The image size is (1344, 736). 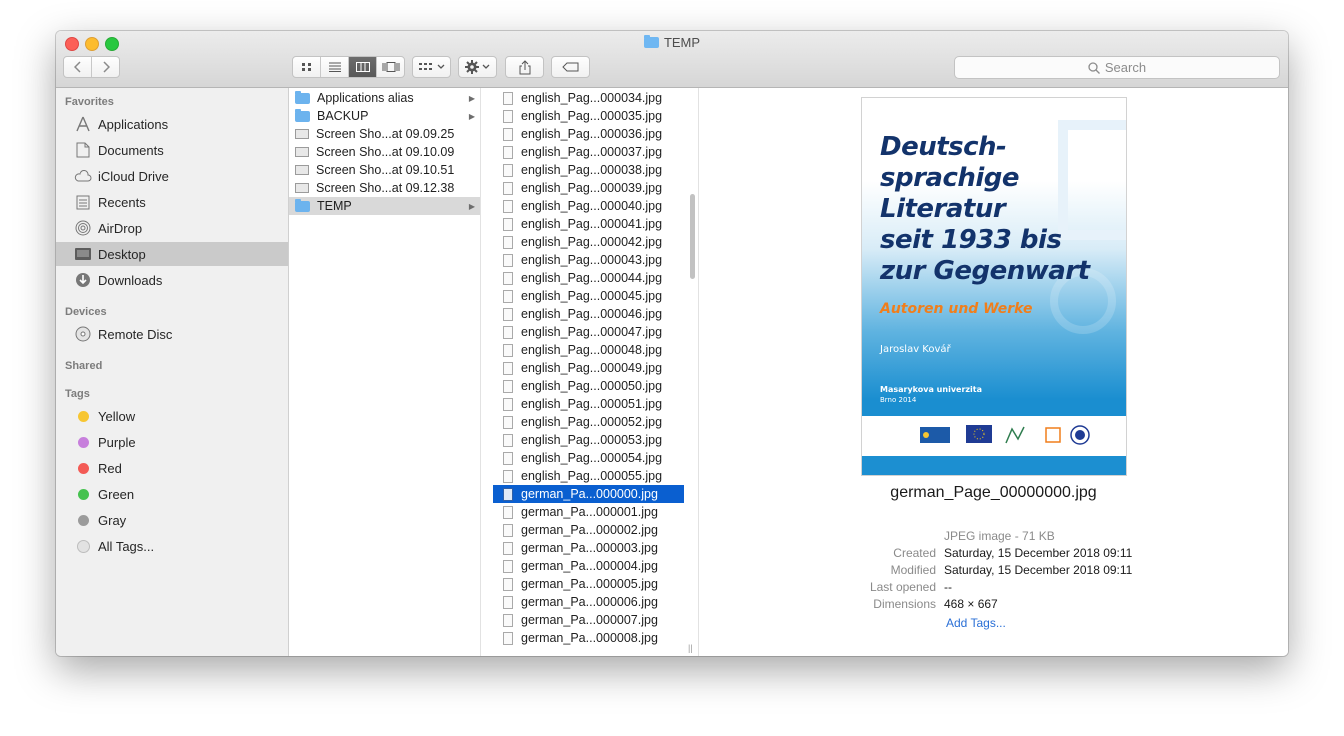 I want to click on sidebar-tag-green: Green, so click(x=172, y=494).